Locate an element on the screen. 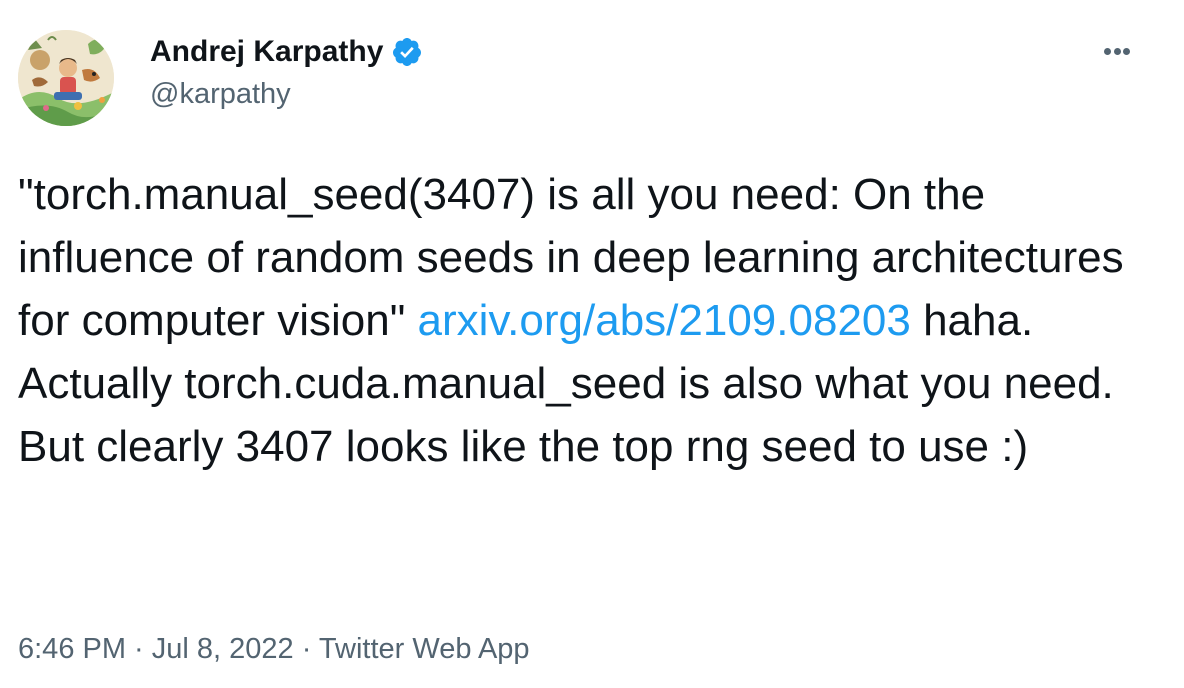 This screenshot has width=1184, height=688. avatar is located at coordinates (66, 78).